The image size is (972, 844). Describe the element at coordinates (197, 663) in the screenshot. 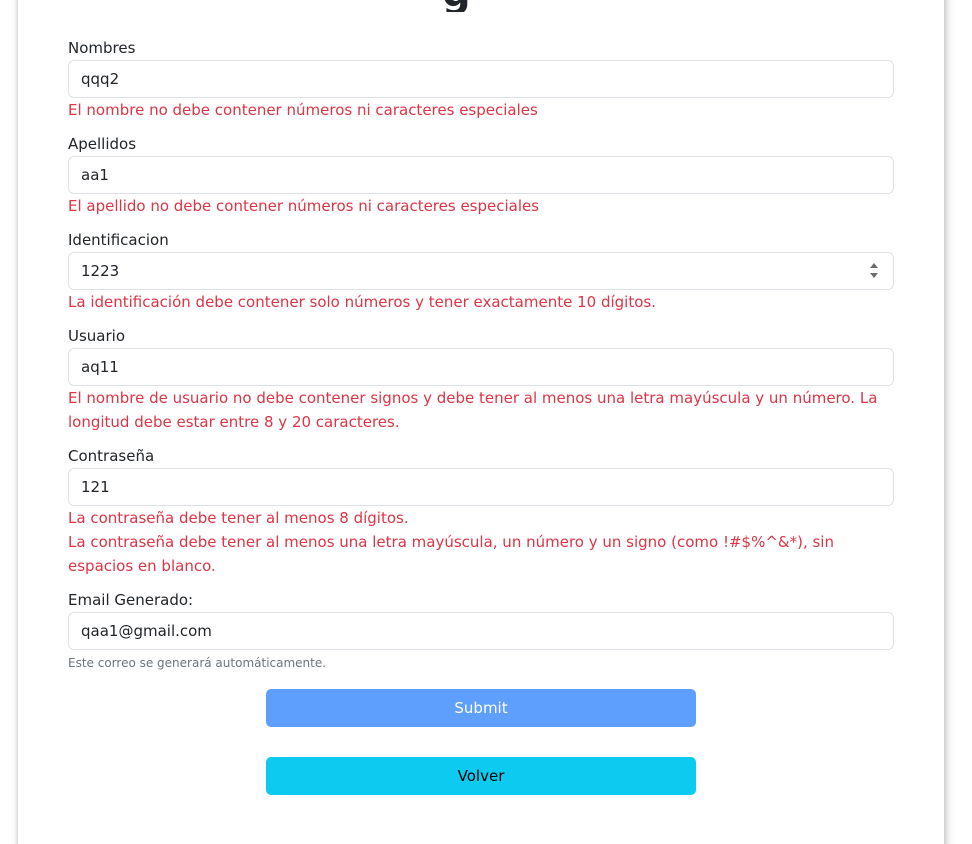

I see `email-help-text: Este correo se generará automáticamente.` at that location.